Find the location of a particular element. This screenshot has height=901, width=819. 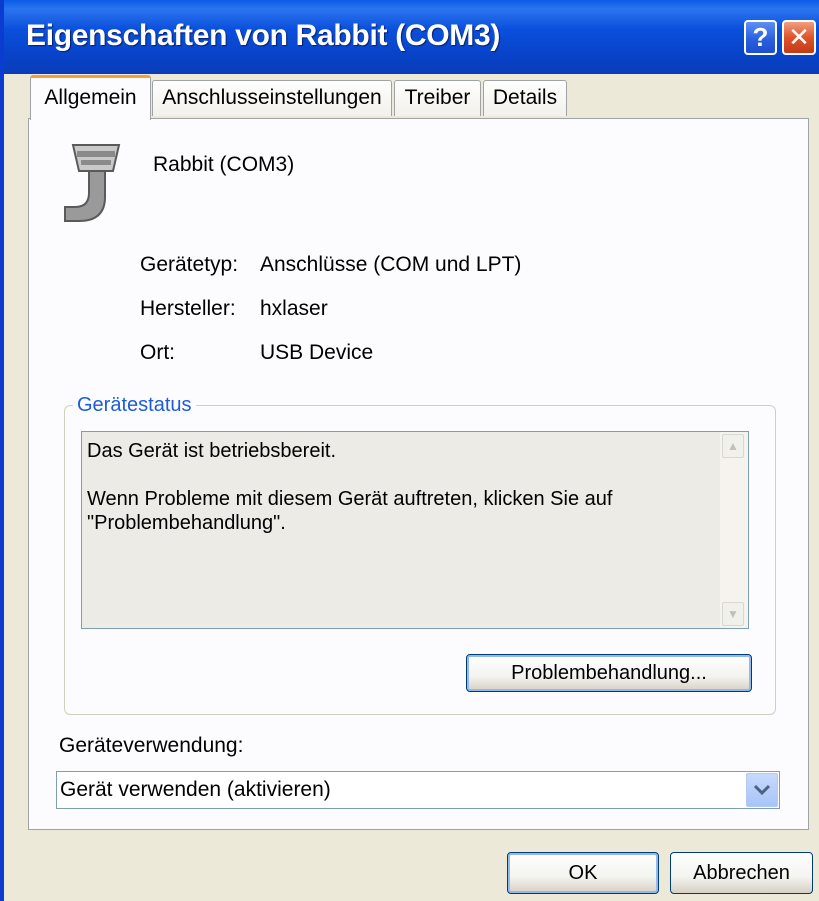

tab-treiber: Treiber is located at coordinates (437, 98).